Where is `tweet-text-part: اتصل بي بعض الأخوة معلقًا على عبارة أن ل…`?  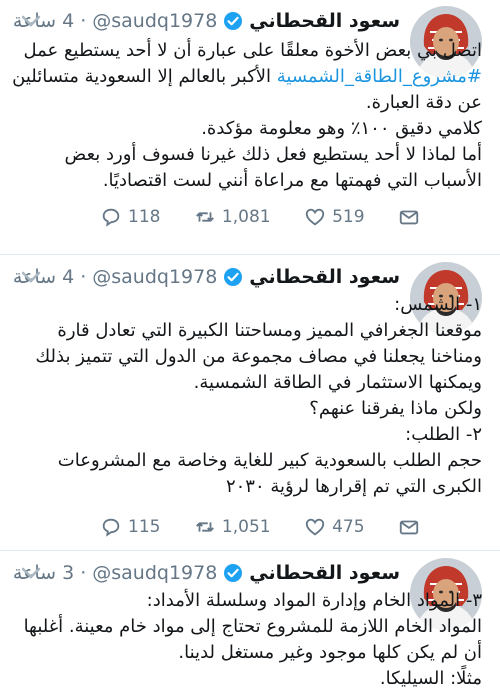
tweet-text-part: اتصل بي بعض الأخوة معلقًا على عبارة أن ل… is located at coordinates (249, 50).